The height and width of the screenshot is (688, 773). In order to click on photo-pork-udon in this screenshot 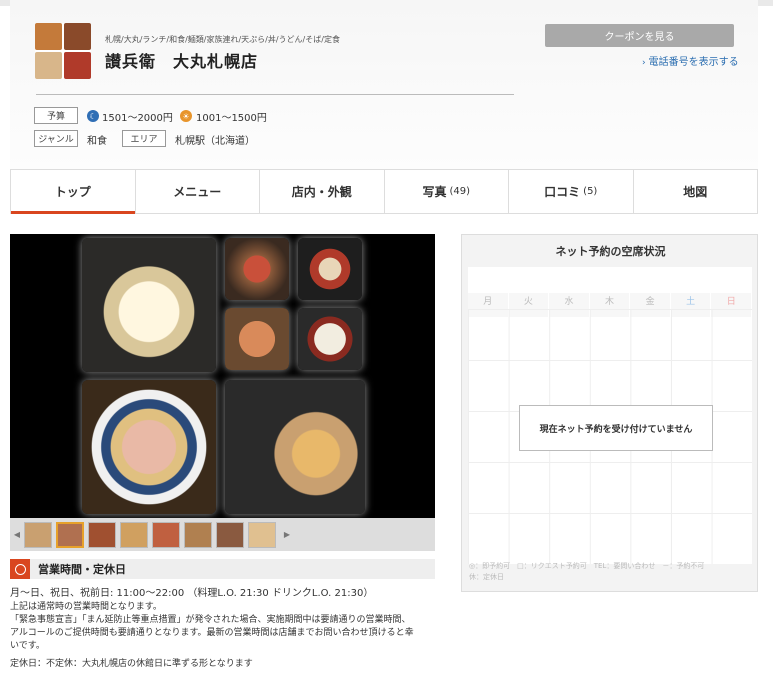, I will do `click(149, 447)`.